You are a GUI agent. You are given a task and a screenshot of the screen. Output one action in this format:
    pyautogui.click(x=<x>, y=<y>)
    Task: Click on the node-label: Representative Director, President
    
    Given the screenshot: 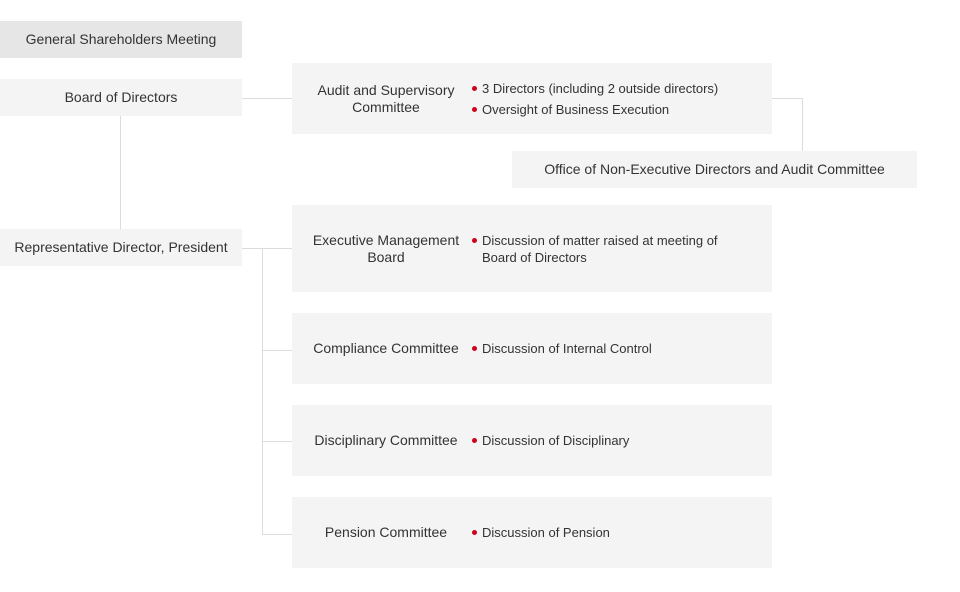 What is the action you would take?
    pyautogui.click(x=121, y=247)
    